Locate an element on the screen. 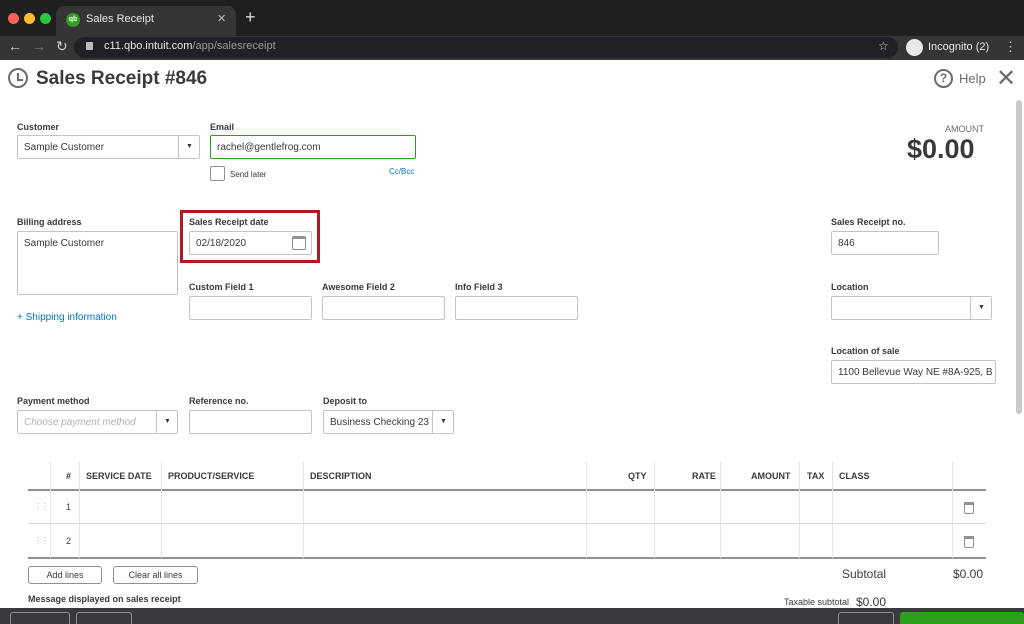 Image resolution: width=1024 pixels, height=624 pixels. window-maximize-button is located at coordinates (45, 18).